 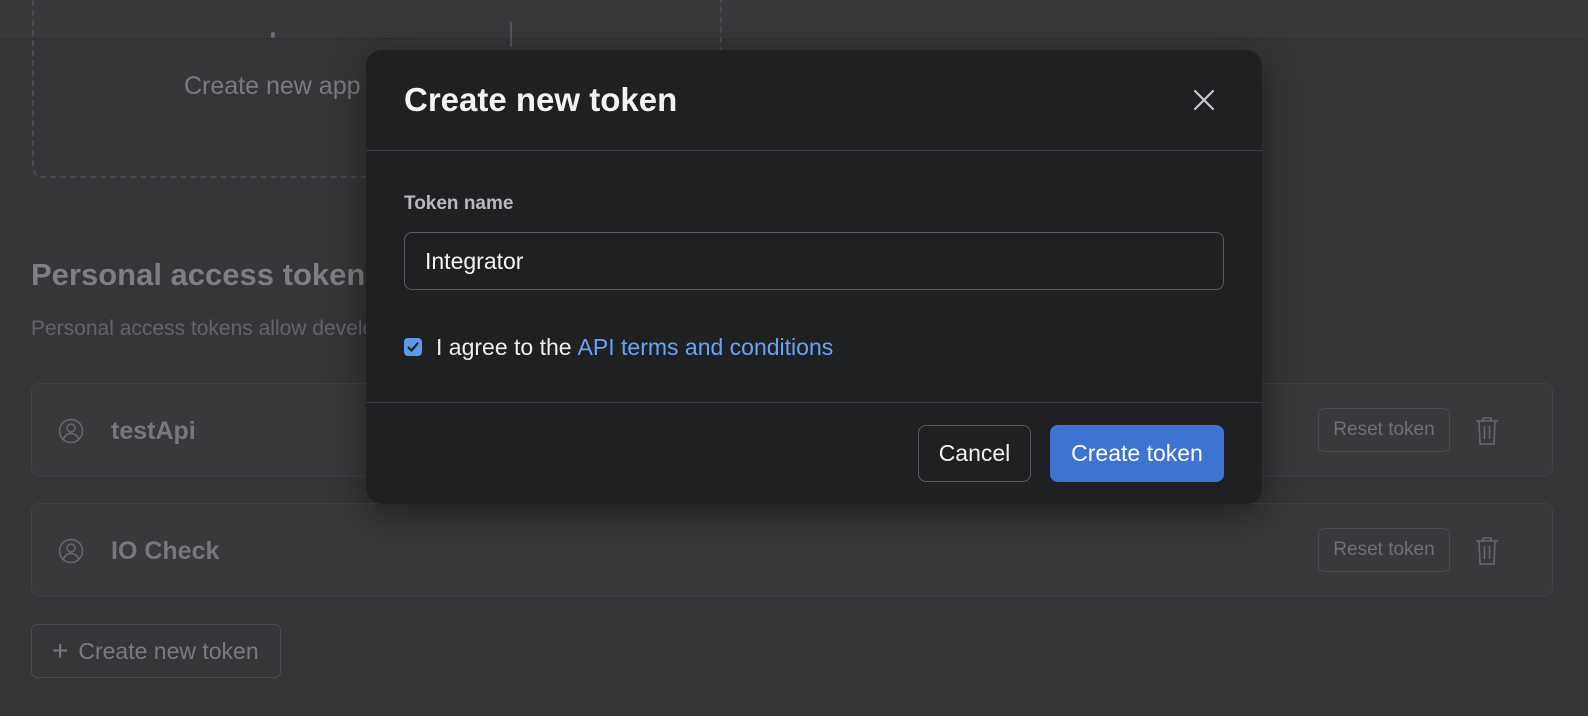 I want to click on terms-checkbox, so click(x=413, y=347).